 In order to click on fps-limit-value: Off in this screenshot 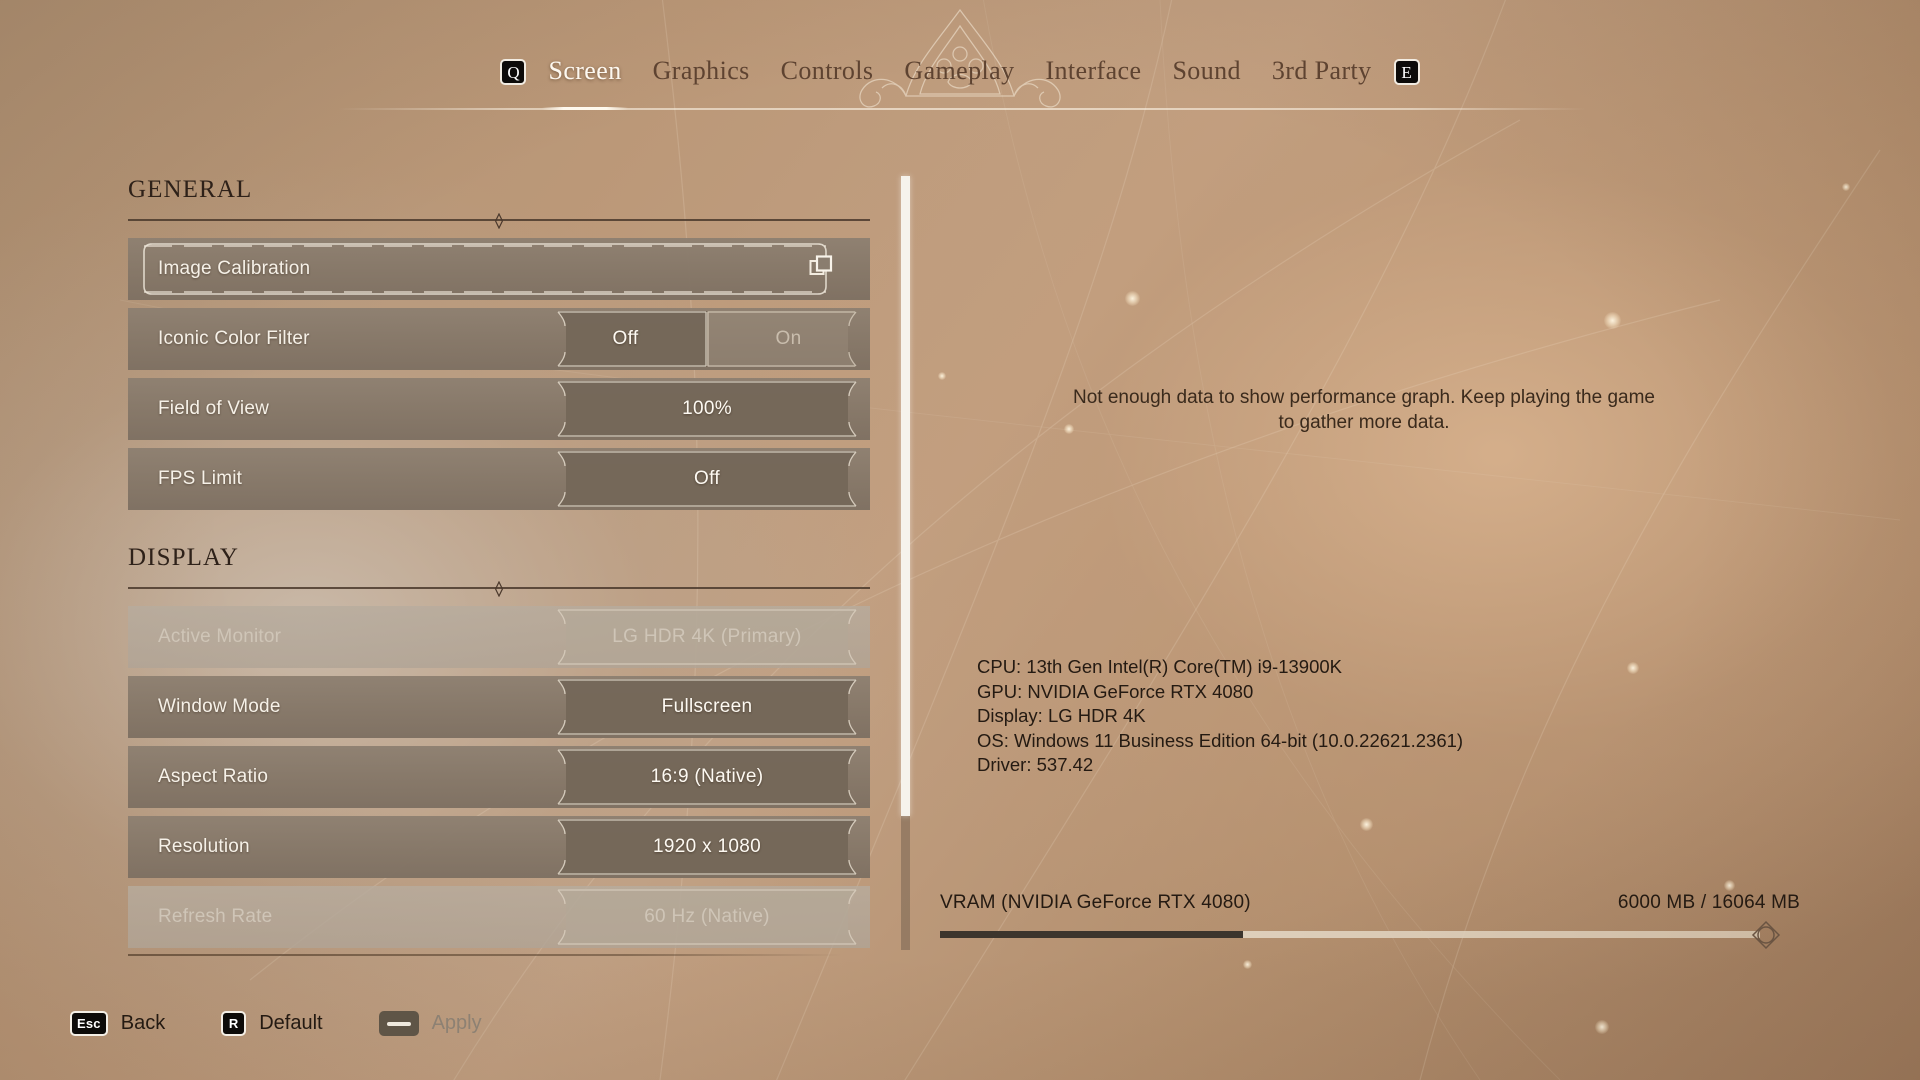, I will do `click(707, 478)`.